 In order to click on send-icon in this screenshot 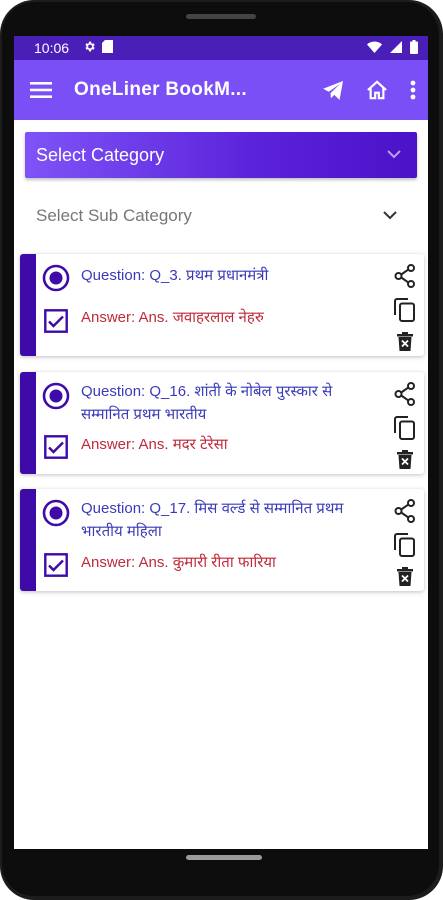, I will do `click(333, 90)`.